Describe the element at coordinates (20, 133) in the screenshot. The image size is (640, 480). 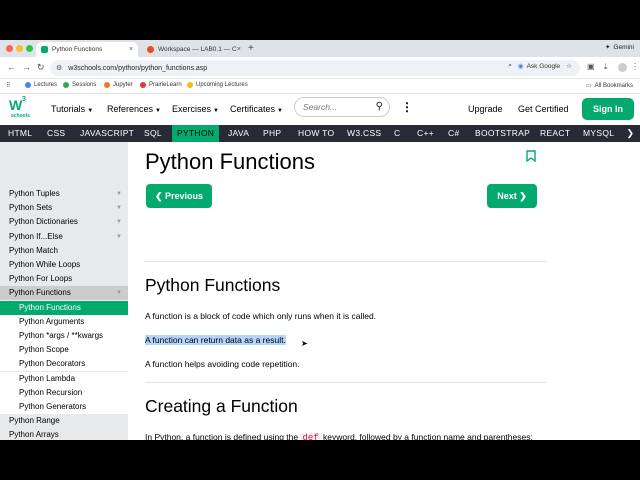
I see `topnav-html: HTML` at that location.